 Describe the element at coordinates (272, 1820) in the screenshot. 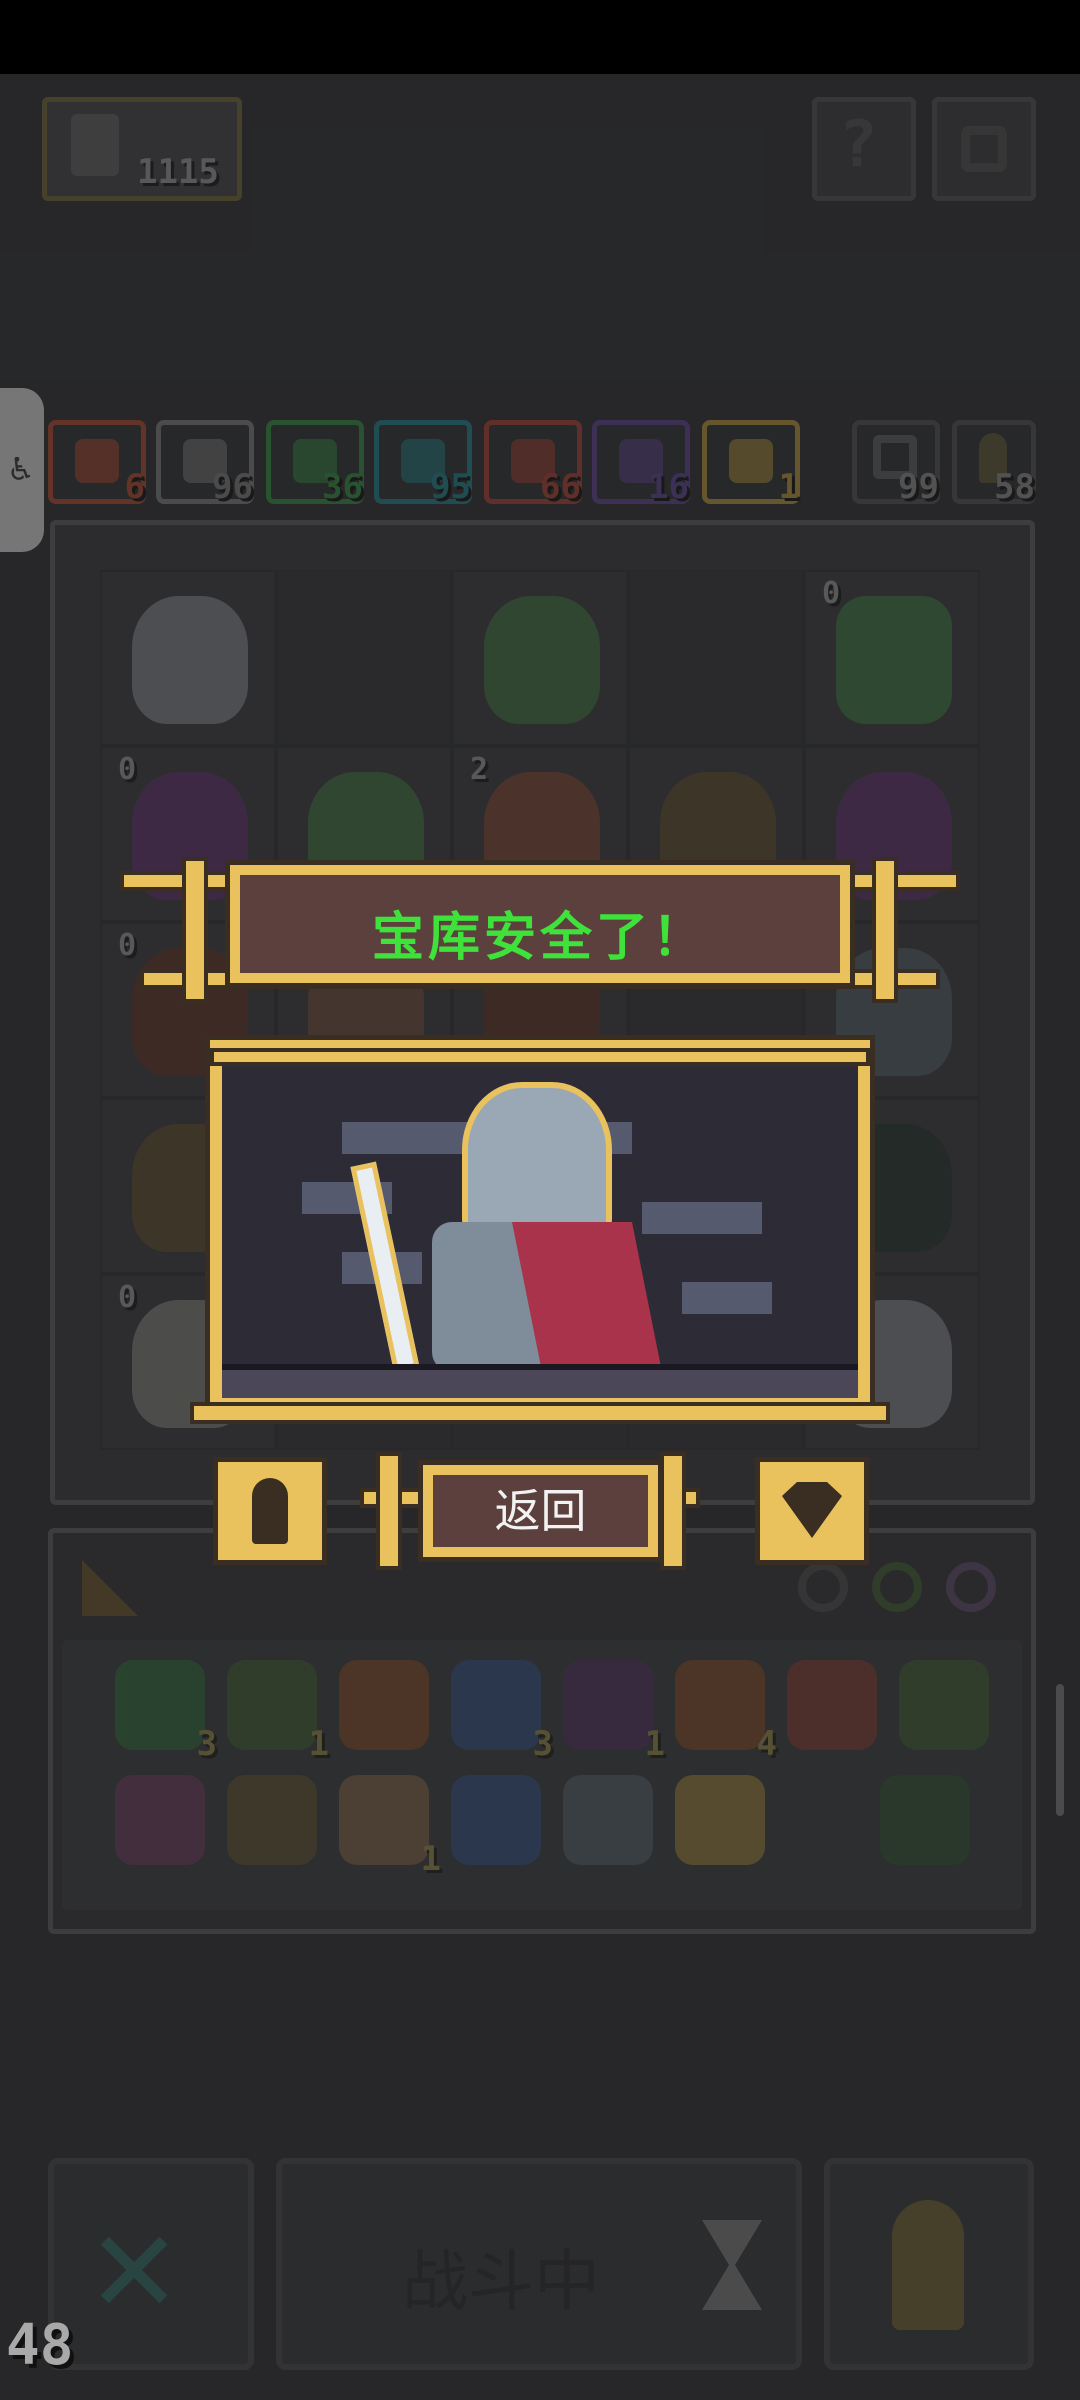

I see `chest-icon` at that location.